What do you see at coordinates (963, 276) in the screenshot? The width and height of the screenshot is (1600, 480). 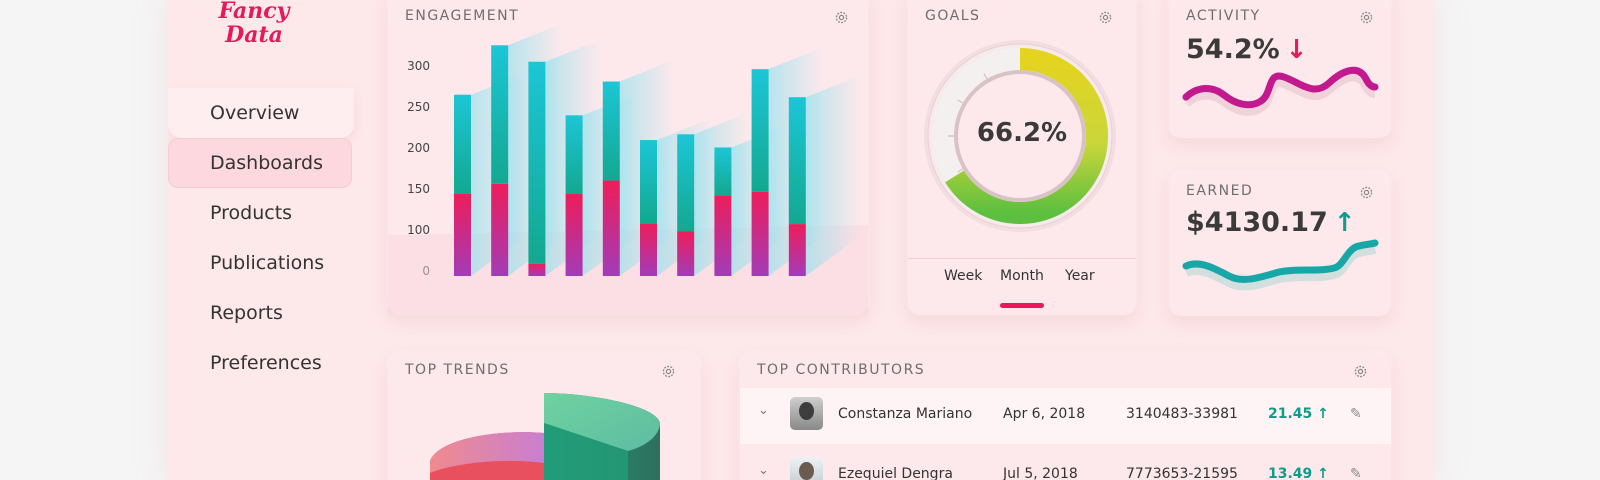 I see `tab-week: Week` at bounding box center [963, 276].